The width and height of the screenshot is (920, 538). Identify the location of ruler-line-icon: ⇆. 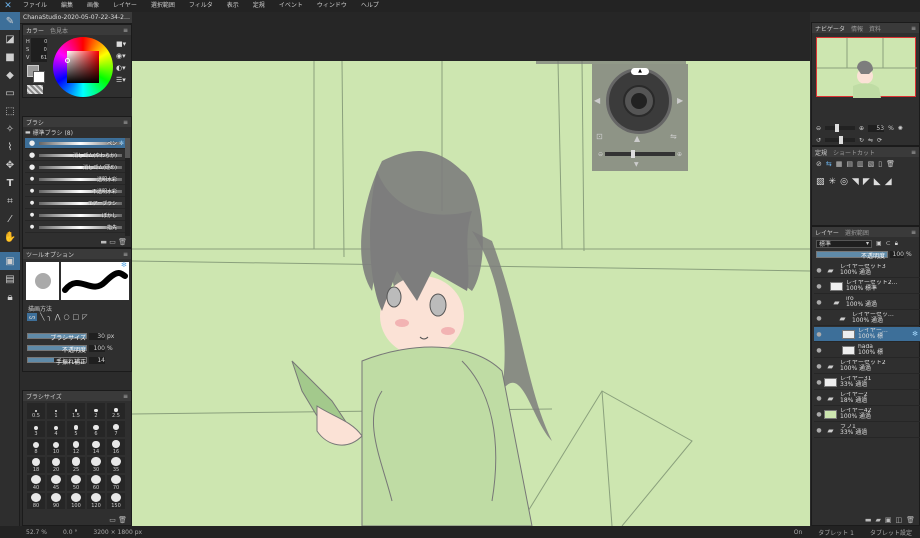
(829, 164).